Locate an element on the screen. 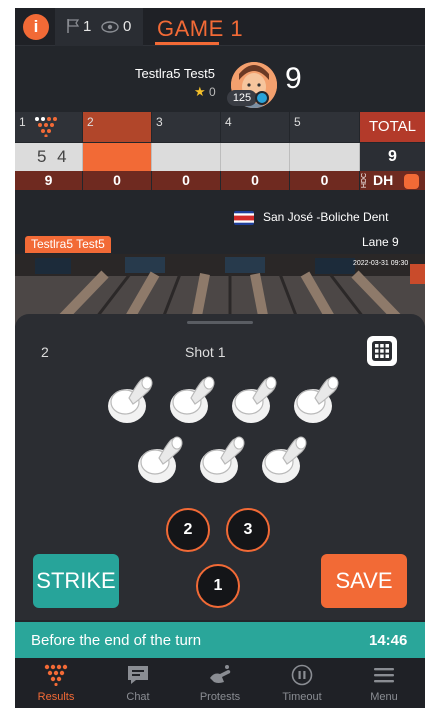  total-header: TOTAL is located at coordinates (392, 127).